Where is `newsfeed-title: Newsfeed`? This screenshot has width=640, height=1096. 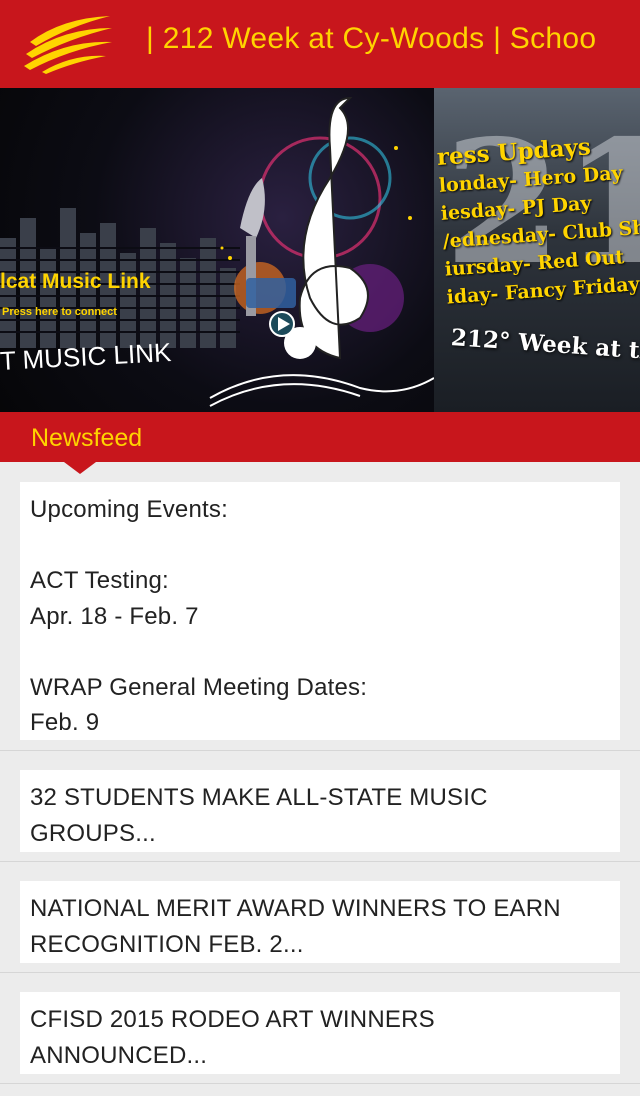 newsfeed-title: Newsfeed is located at coordinates (87, 438).